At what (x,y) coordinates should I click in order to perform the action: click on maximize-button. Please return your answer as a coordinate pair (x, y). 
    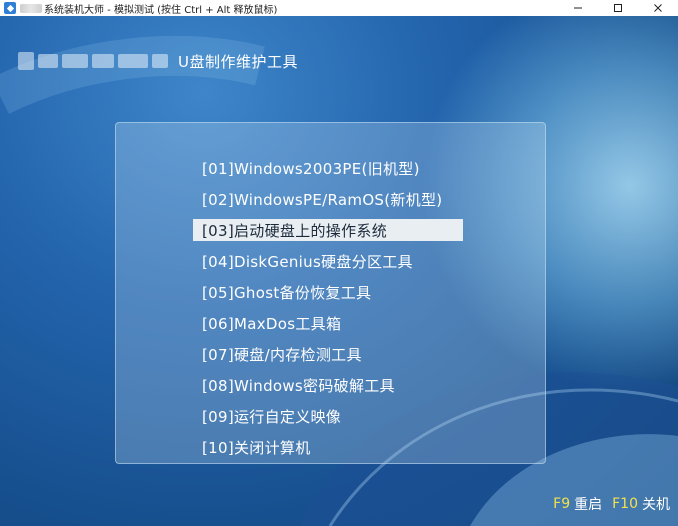
    Looking at the image, I should click on (618, 8).